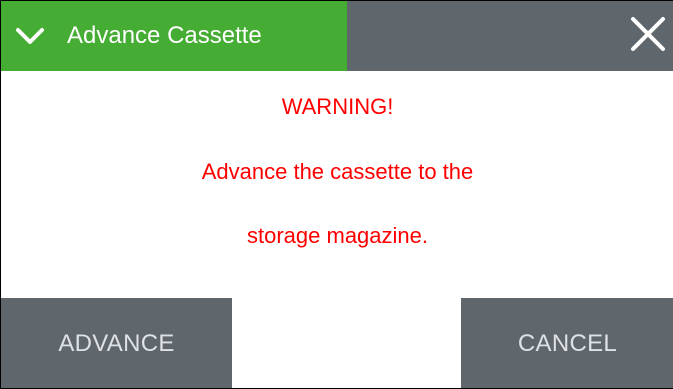 The width and height of the screenshot is (673, 389). Describe the element at coordinates (30, 36) in the screenshot. I see `chevron-down-icon` at that location.